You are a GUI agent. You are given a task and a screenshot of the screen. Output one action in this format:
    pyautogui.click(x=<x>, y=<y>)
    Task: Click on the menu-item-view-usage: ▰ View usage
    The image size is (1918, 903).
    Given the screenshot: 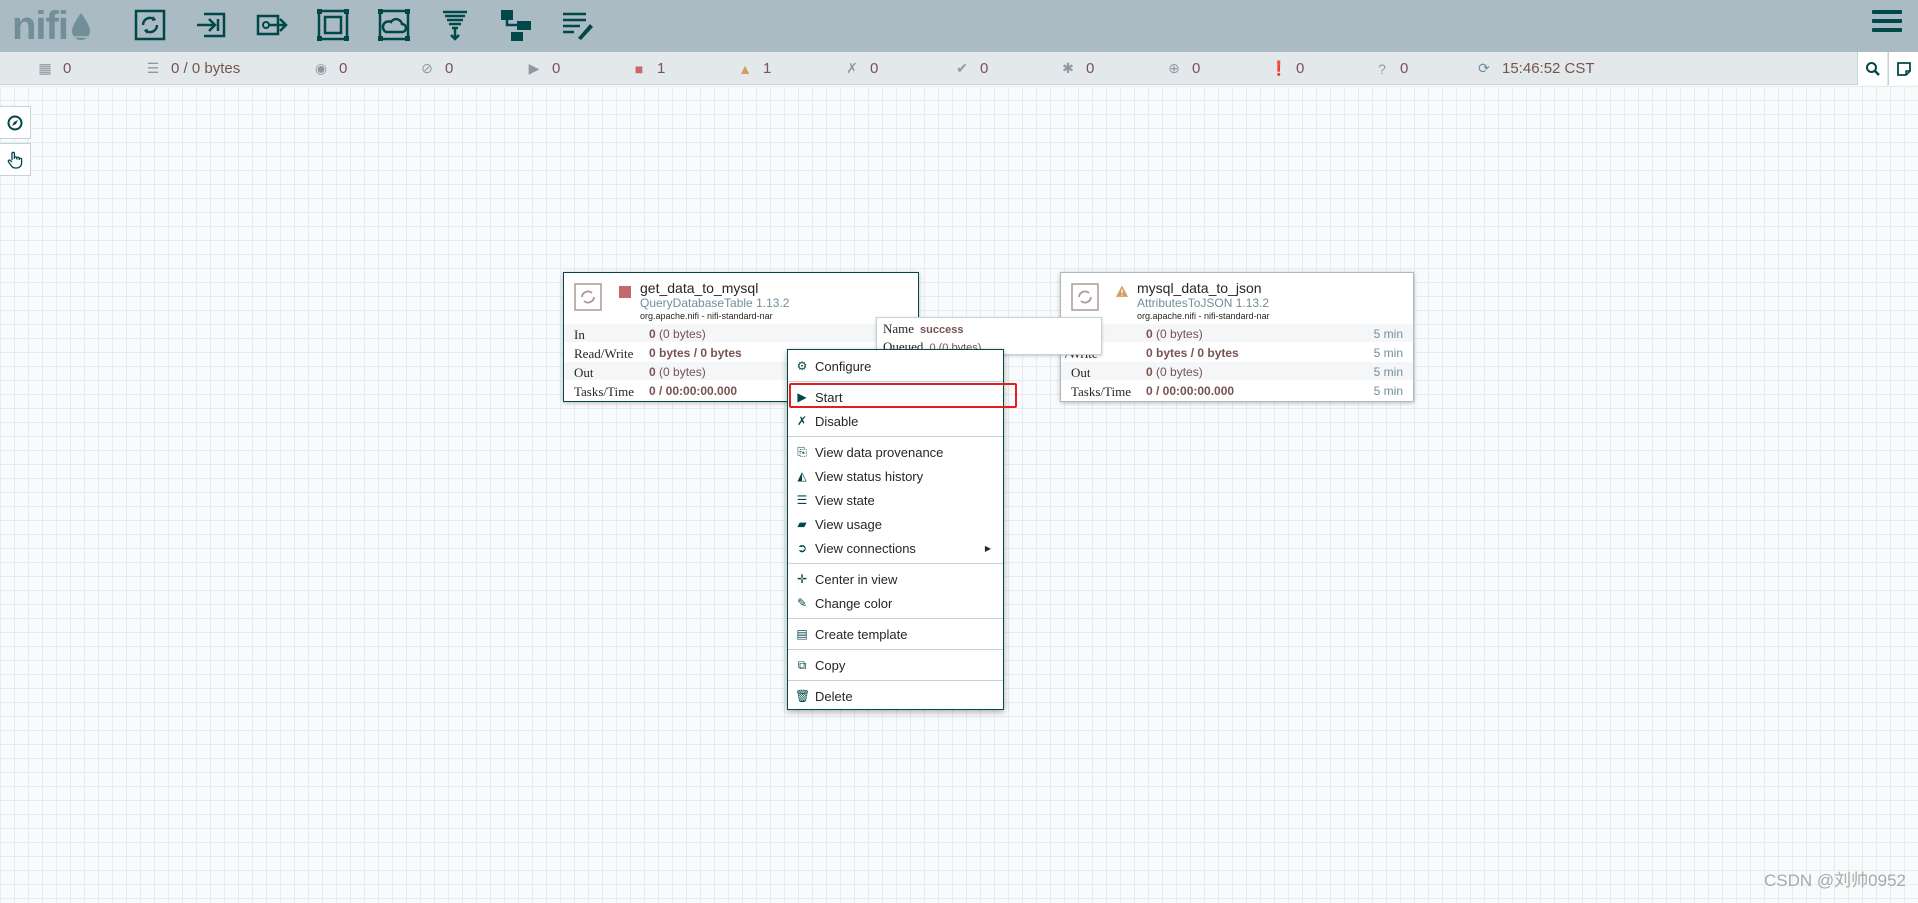 What is the action you would take?
    pyautogui.click(x=895, y=524)
    